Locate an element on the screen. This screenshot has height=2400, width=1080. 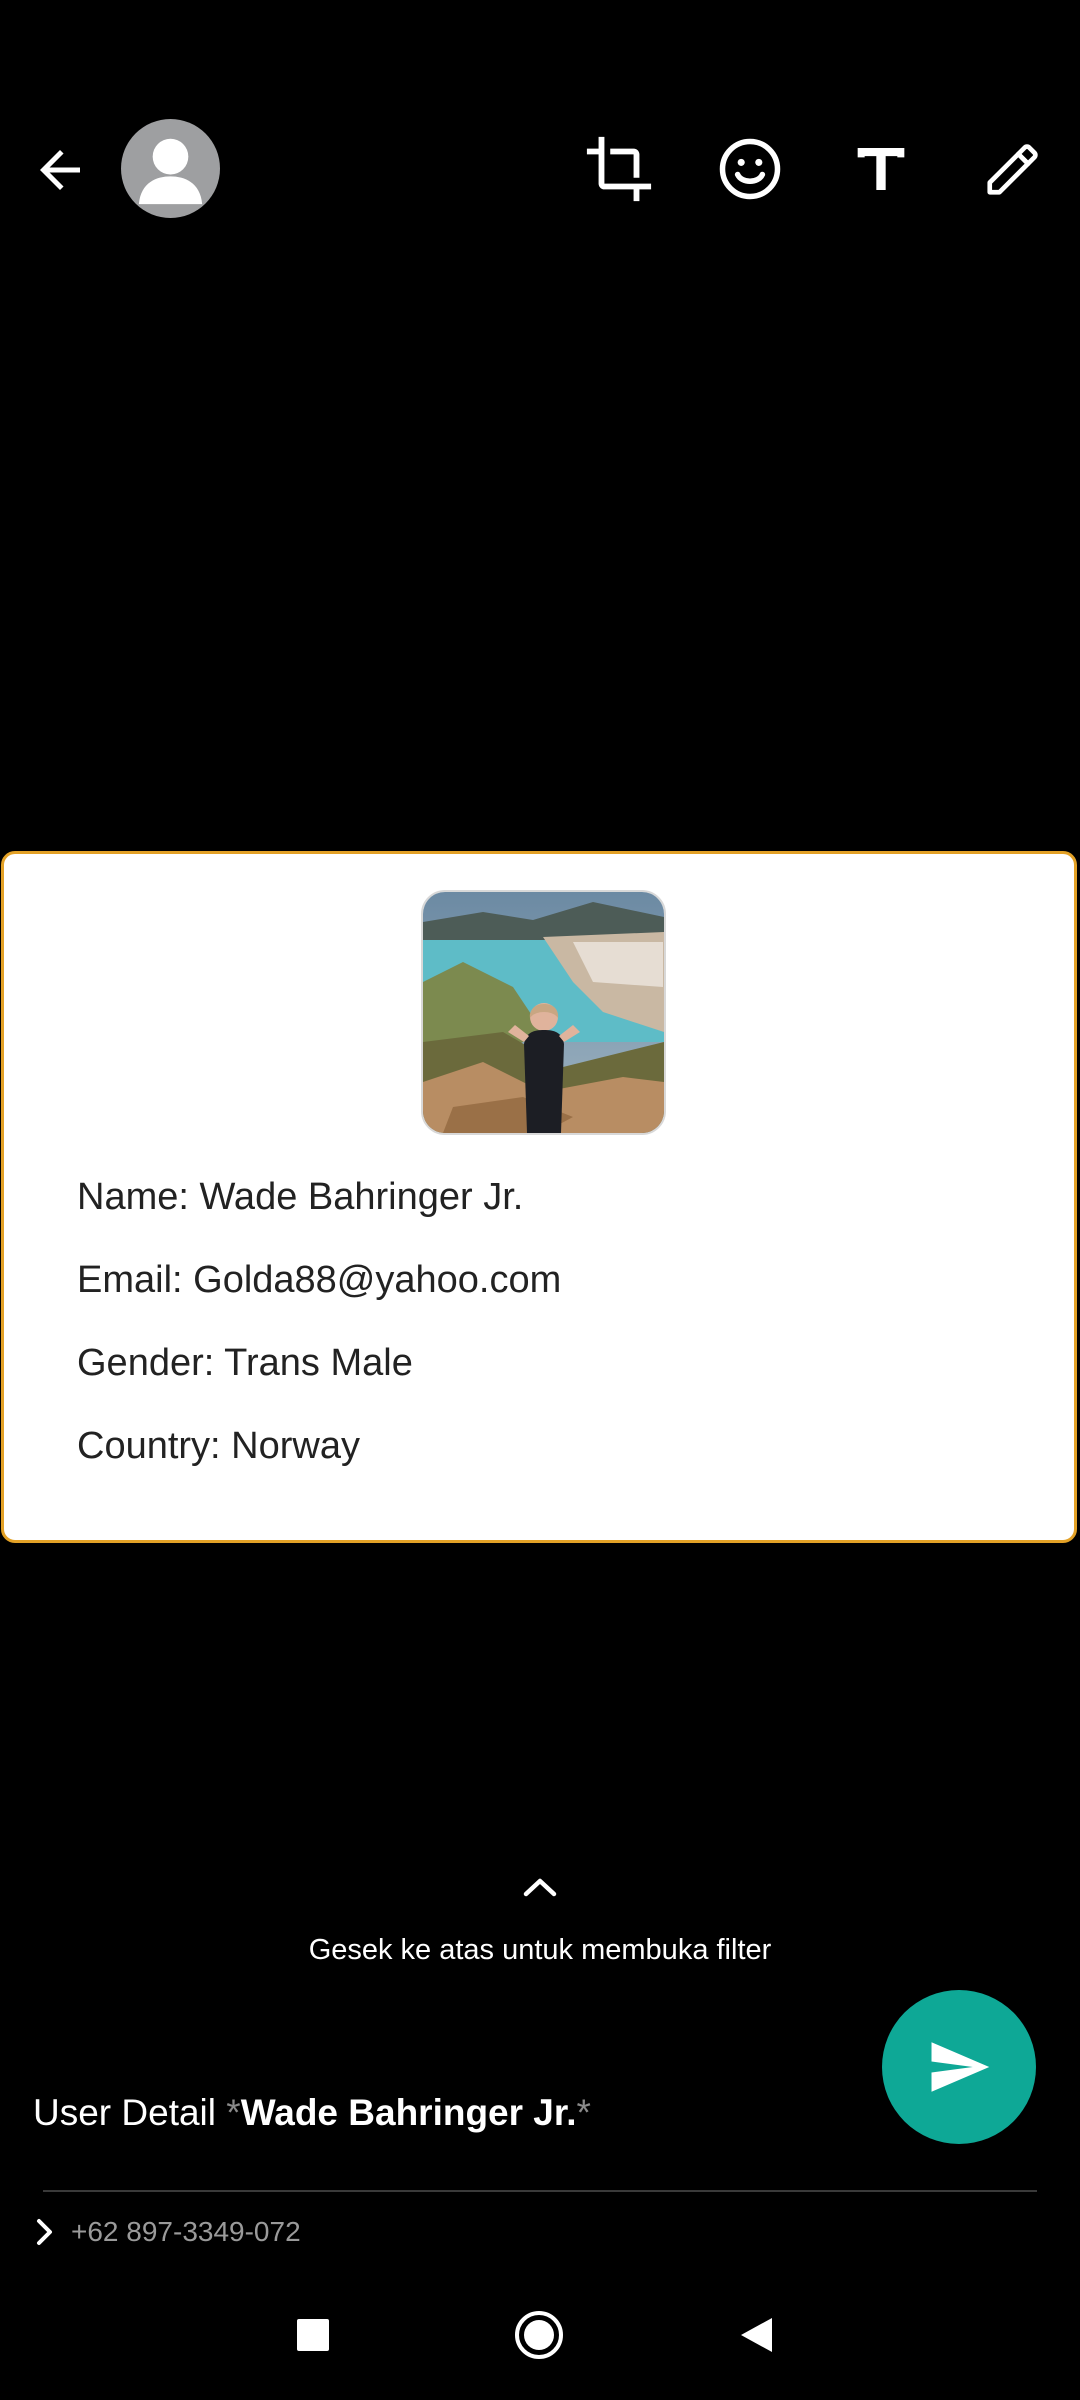
swipe-hint: Gesek ke atas untuk membuka filter is located at coordinates (540, 1950).